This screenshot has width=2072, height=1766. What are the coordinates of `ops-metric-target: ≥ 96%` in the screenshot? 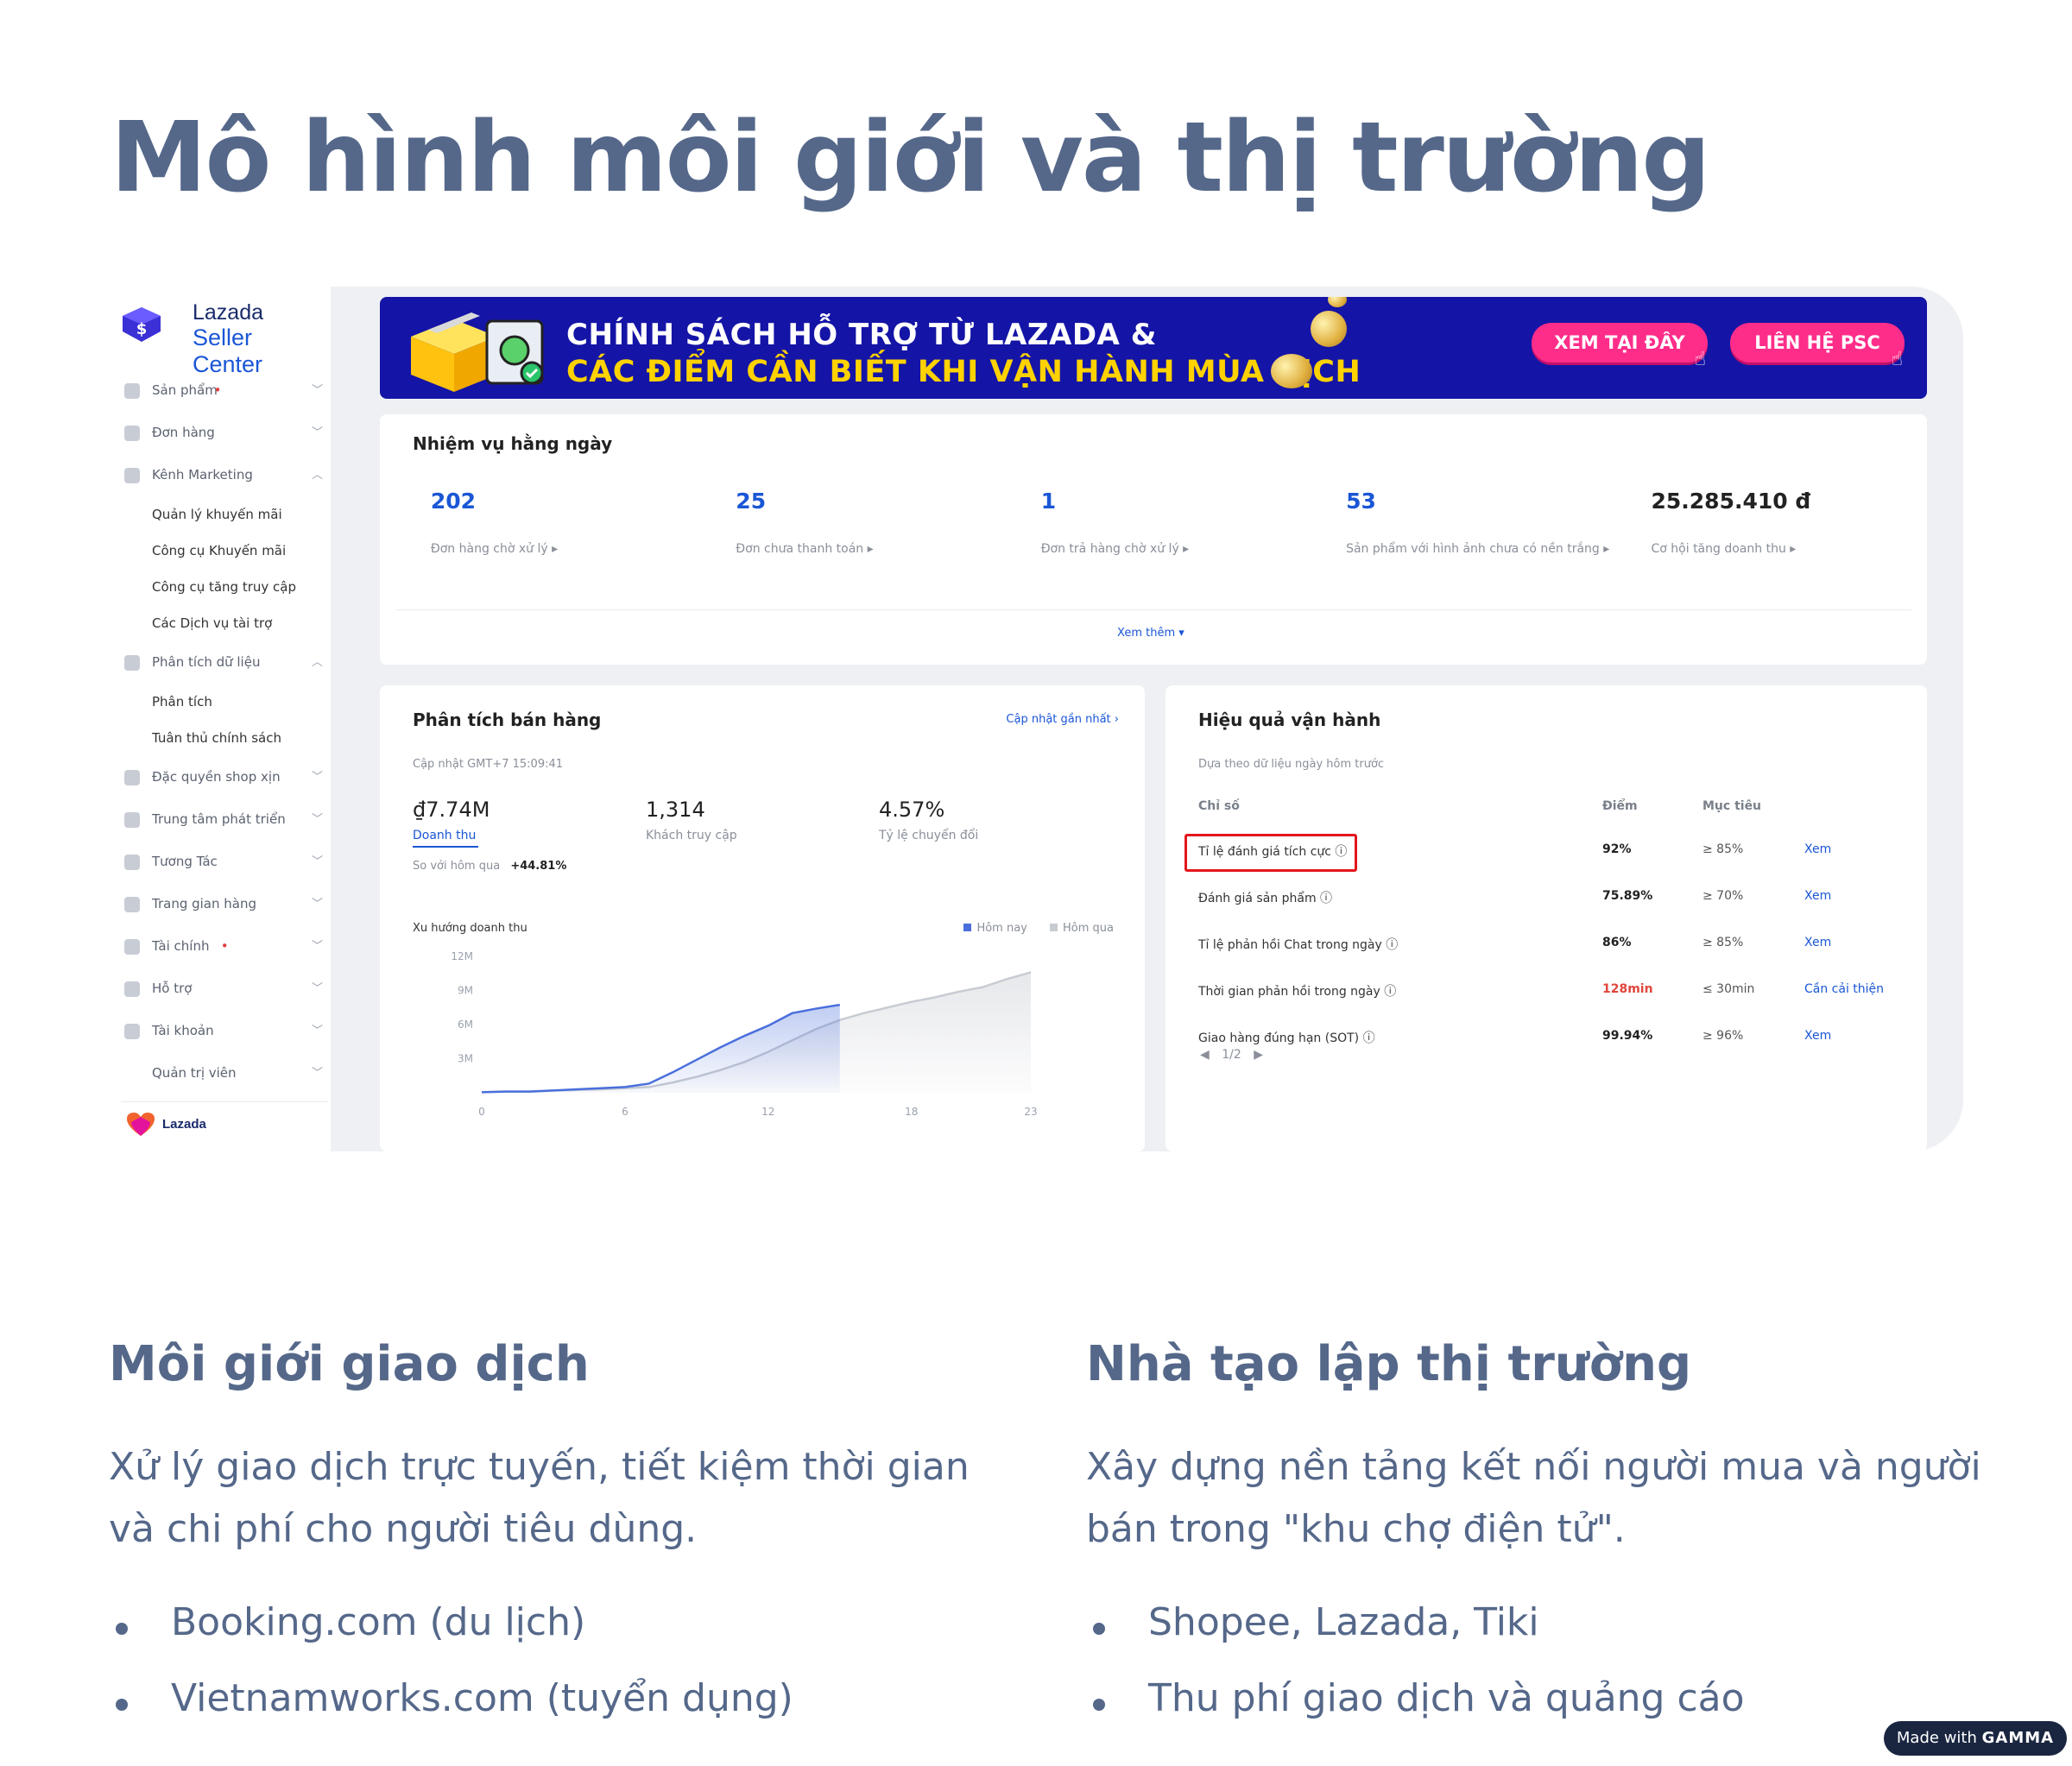 It's located at (1723, 1036).